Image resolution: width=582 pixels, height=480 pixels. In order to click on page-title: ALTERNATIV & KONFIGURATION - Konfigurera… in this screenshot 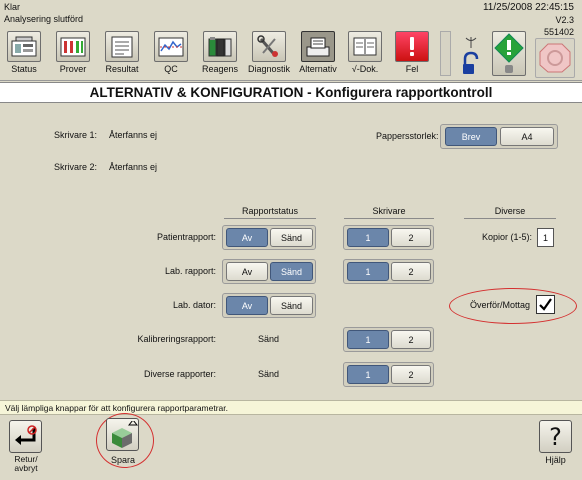, I will do `click(291, 92)`.